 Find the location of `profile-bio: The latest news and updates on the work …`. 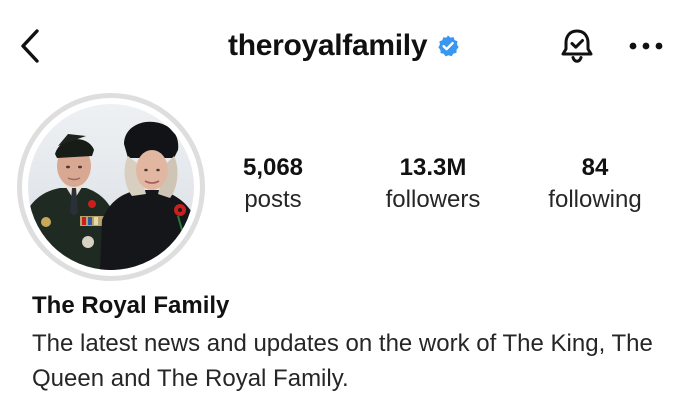

profile-bio: The latest news and updates on the work … is located at coordinates (342, 361).